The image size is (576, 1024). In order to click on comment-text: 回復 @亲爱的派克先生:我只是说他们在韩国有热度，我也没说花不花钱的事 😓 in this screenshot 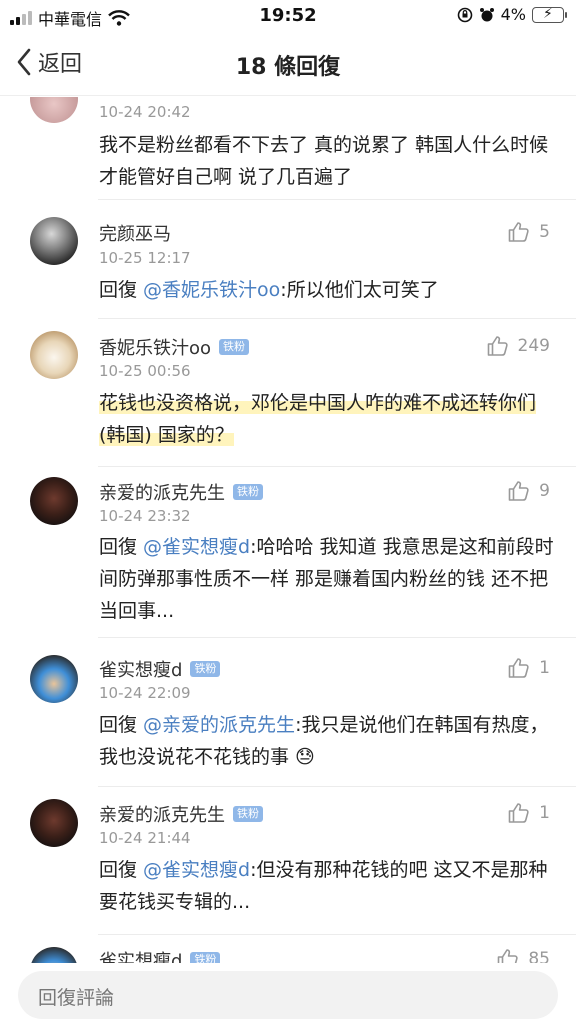, I will do `click(324, 741)`.